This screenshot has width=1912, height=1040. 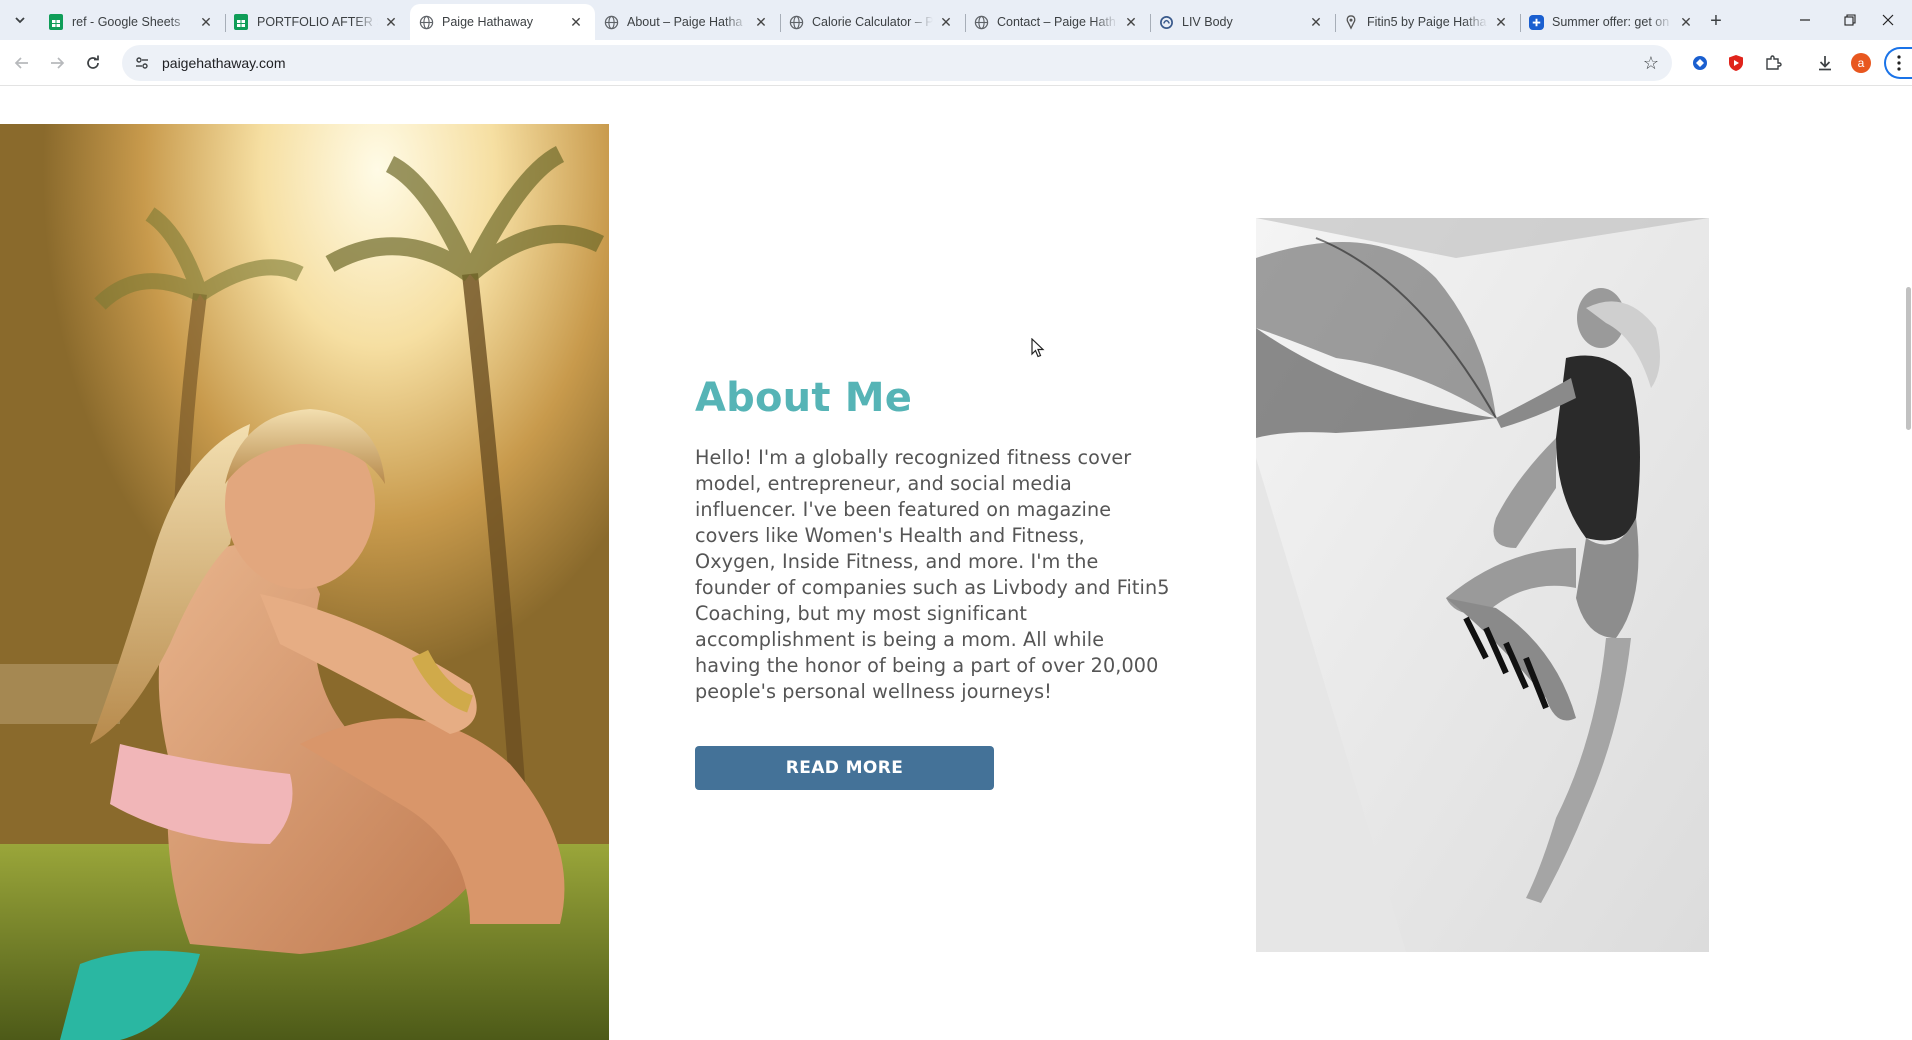 What do you see at coordinates (1166, 22) in the screenshot?
I see `livbody-icon` at bounding box center [1166, 22].